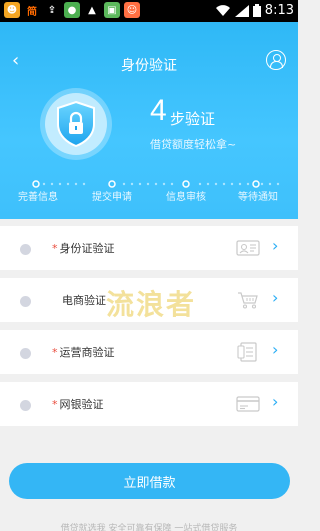 The image size is (320, 531). What do you see at coordinates (84, 300) in the screenshot?
I see `verification-item-label: 电商验证` at bounding box center [84, 300].